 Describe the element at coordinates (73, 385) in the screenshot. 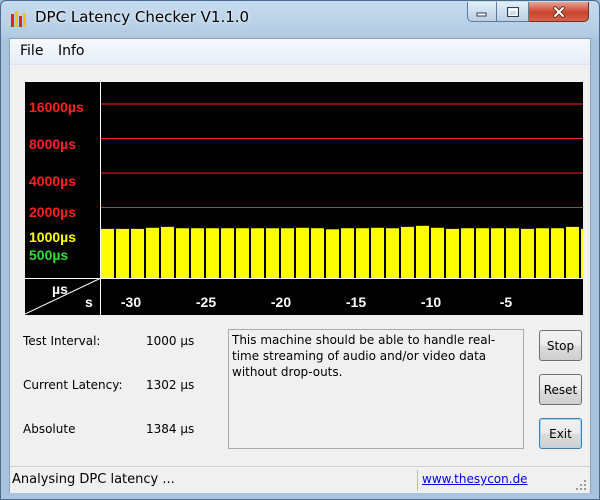

I see `current-latency-label: Current Latency:` at that location.